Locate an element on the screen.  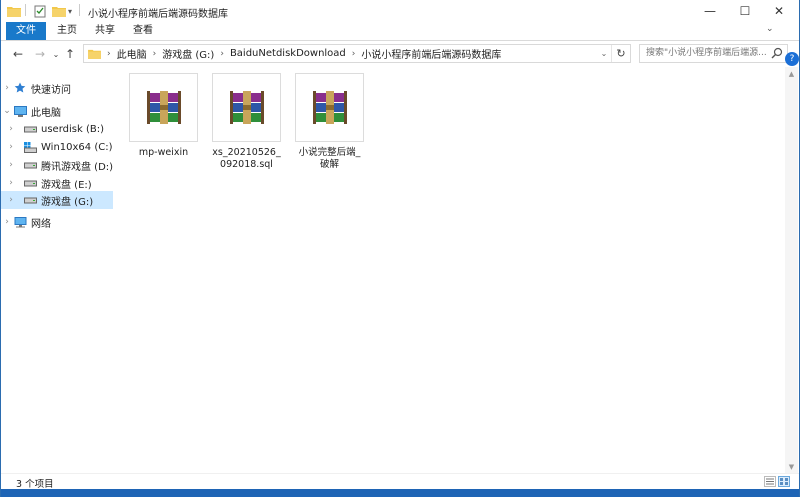
taskbar-edge is located at coordinates (400, 493).